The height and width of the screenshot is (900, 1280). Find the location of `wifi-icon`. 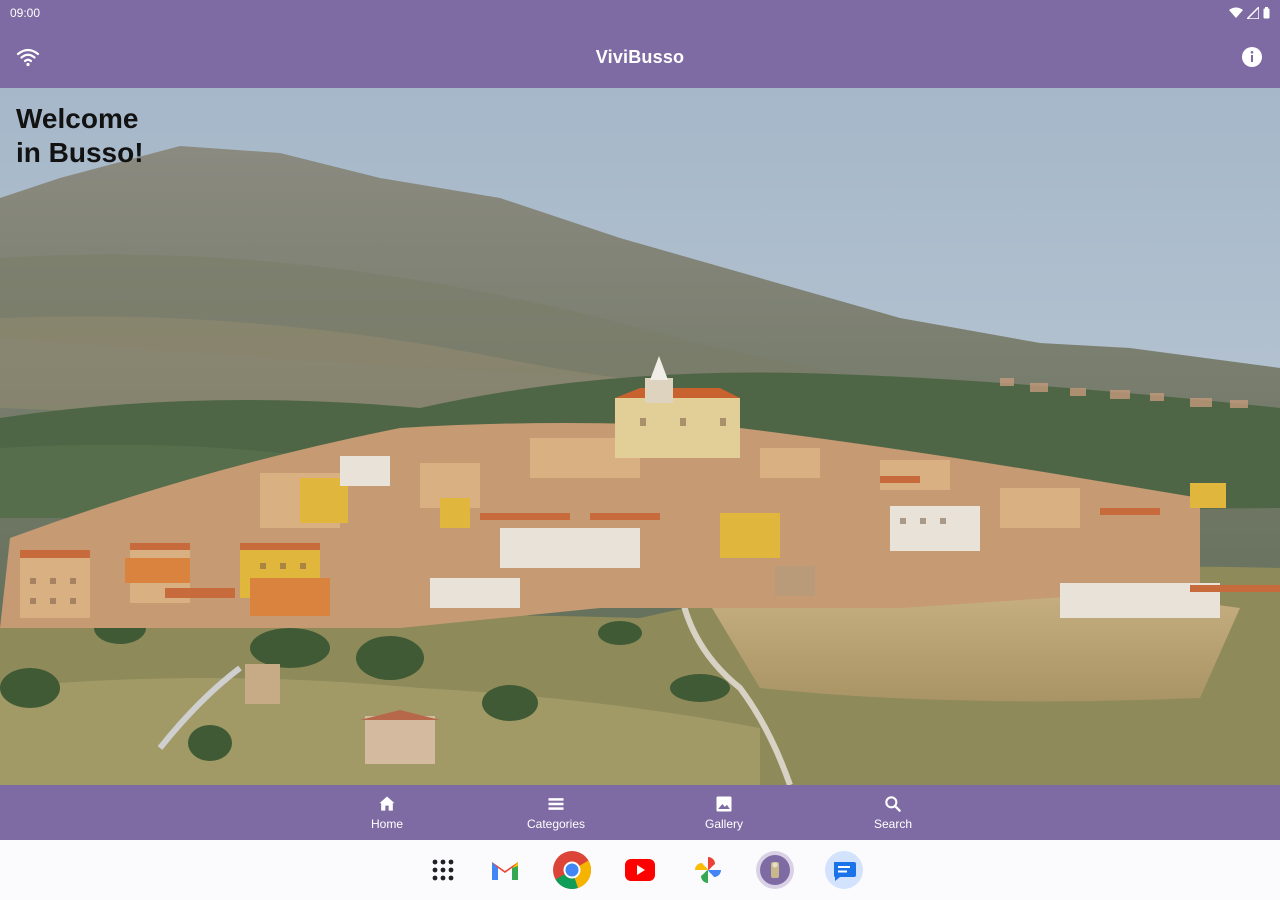

wifi-icon is located at coordinates (28, 57).